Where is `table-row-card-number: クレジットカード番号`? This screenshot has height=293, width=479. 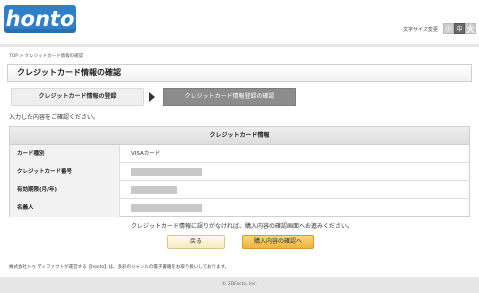
table-row-card-number: クレジットカード番号 is located at coordinates (239, 172).